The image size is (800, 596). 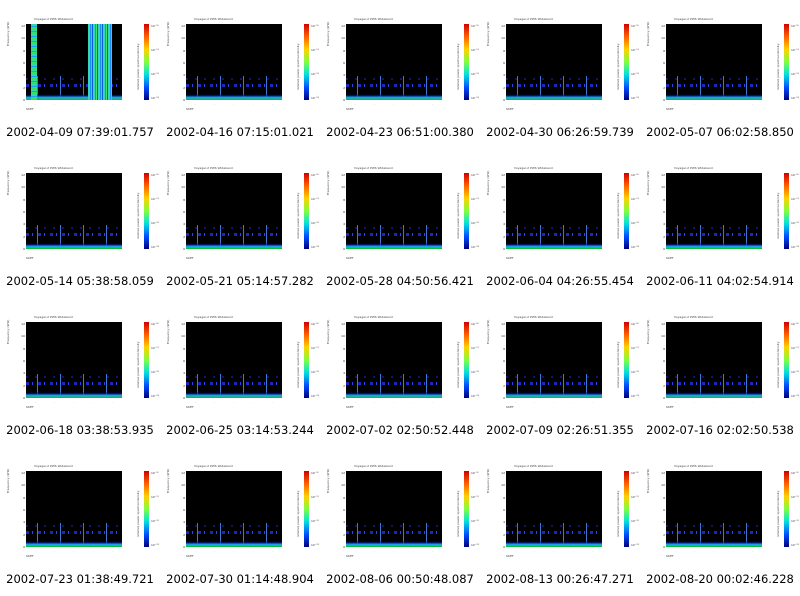 What do you see at coordinates (560, 579) in the screenshot?
I see `thumbnail-caption: 2002-08-13 00:26:47.271` at bounding box center [560, 579].